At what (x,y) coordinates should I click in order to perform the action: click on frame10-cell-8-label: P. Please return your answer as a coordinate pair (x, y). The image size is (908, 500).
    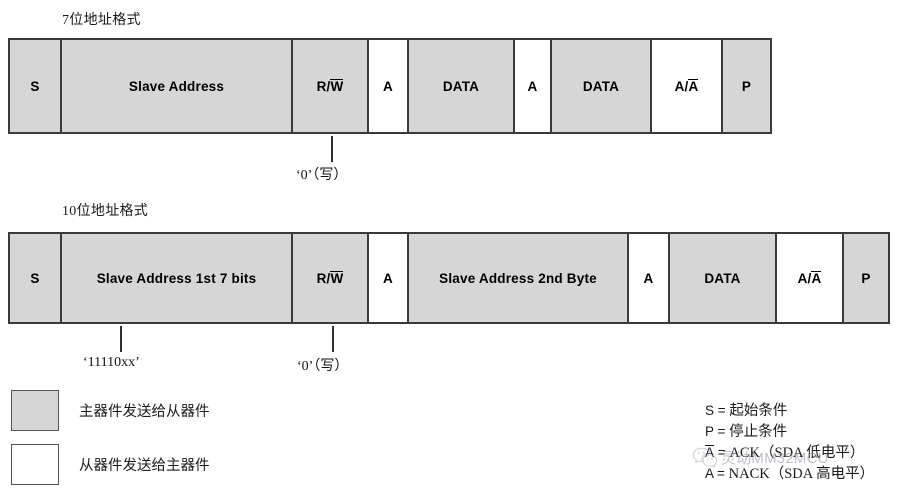
    Looking at the image, I should click on (866, 278).